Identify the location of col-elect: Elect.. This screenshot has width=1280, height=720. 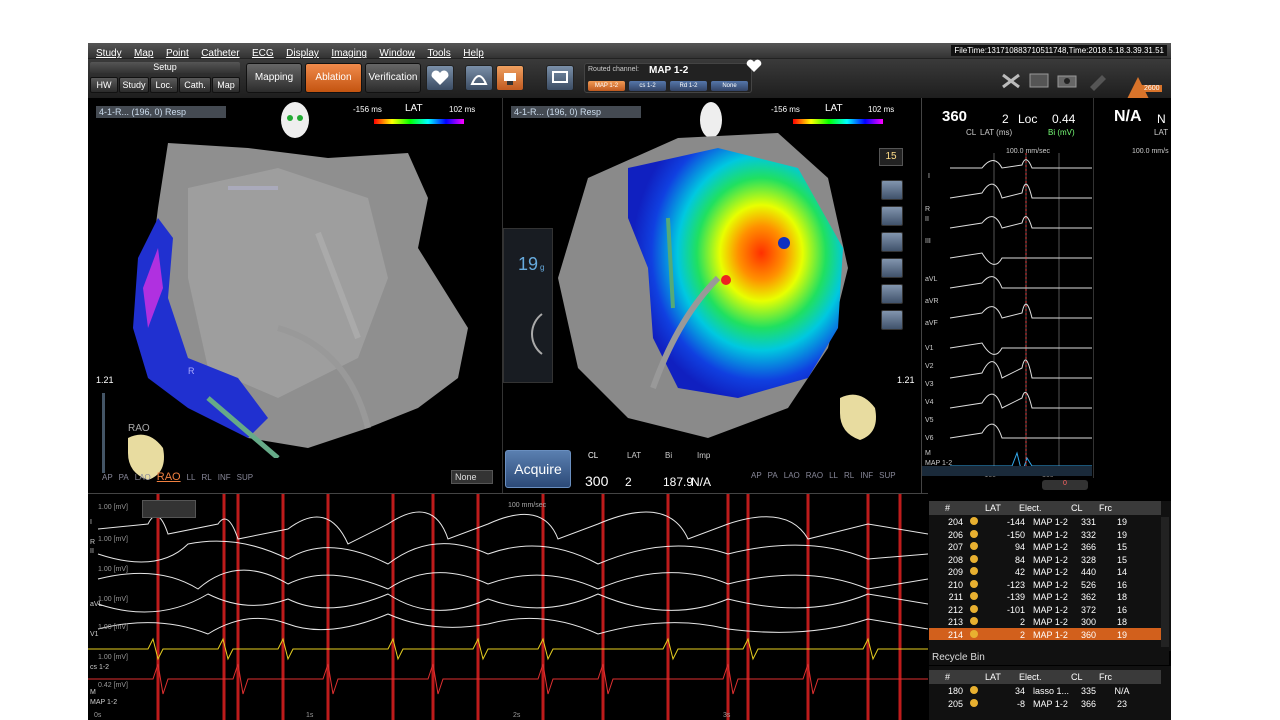
(1043, 508).